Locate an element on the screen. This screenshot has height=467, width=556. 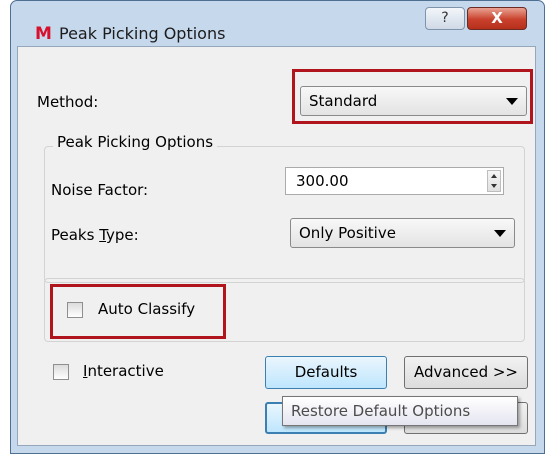
spin-up-icon is located at coordinates (494, 176).